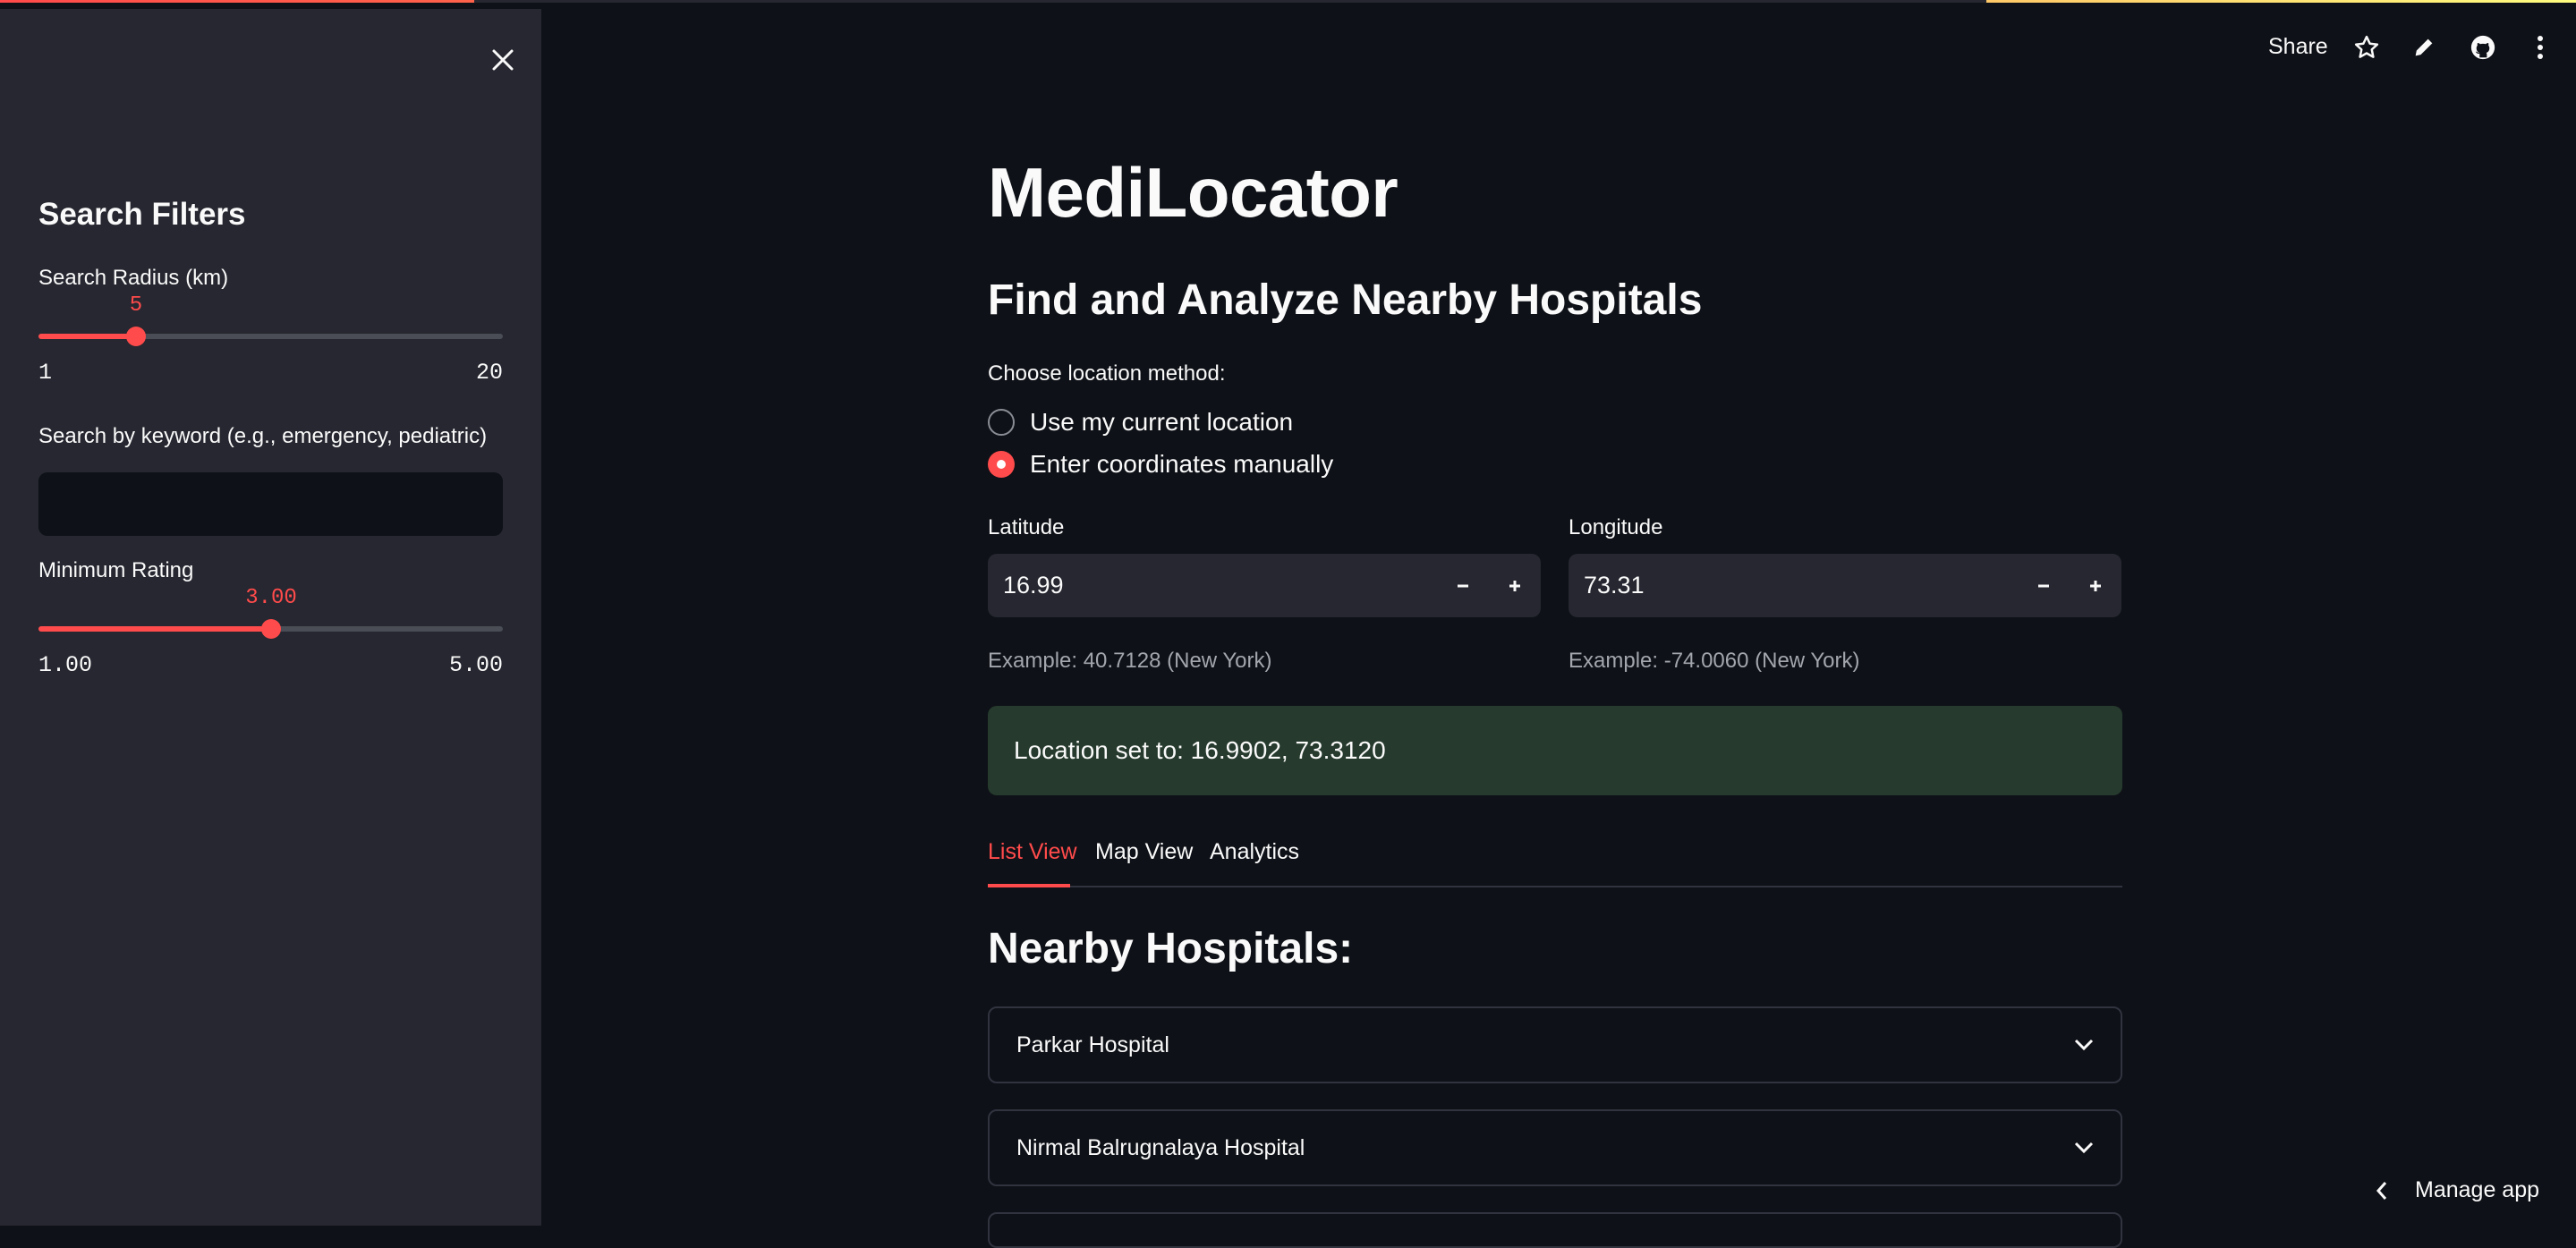  Describe the element at coordinates (154, 629) in the screenshot. I see `rating-slider-fill` at that location.